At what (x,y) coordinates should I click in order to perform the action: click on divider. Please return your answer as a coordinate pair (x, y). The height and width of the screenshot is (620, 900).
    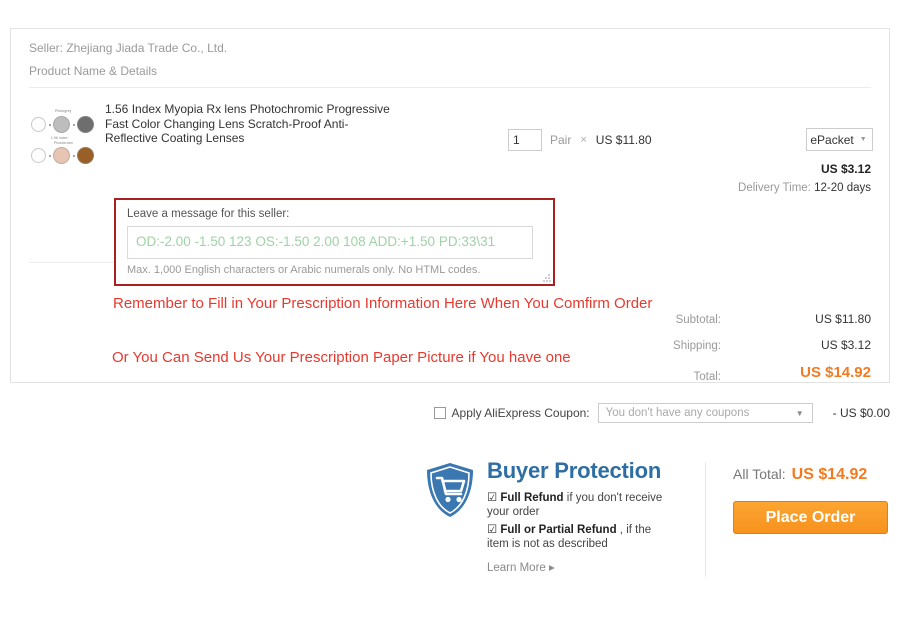
    Looking at the image, I should click on (71, 262).